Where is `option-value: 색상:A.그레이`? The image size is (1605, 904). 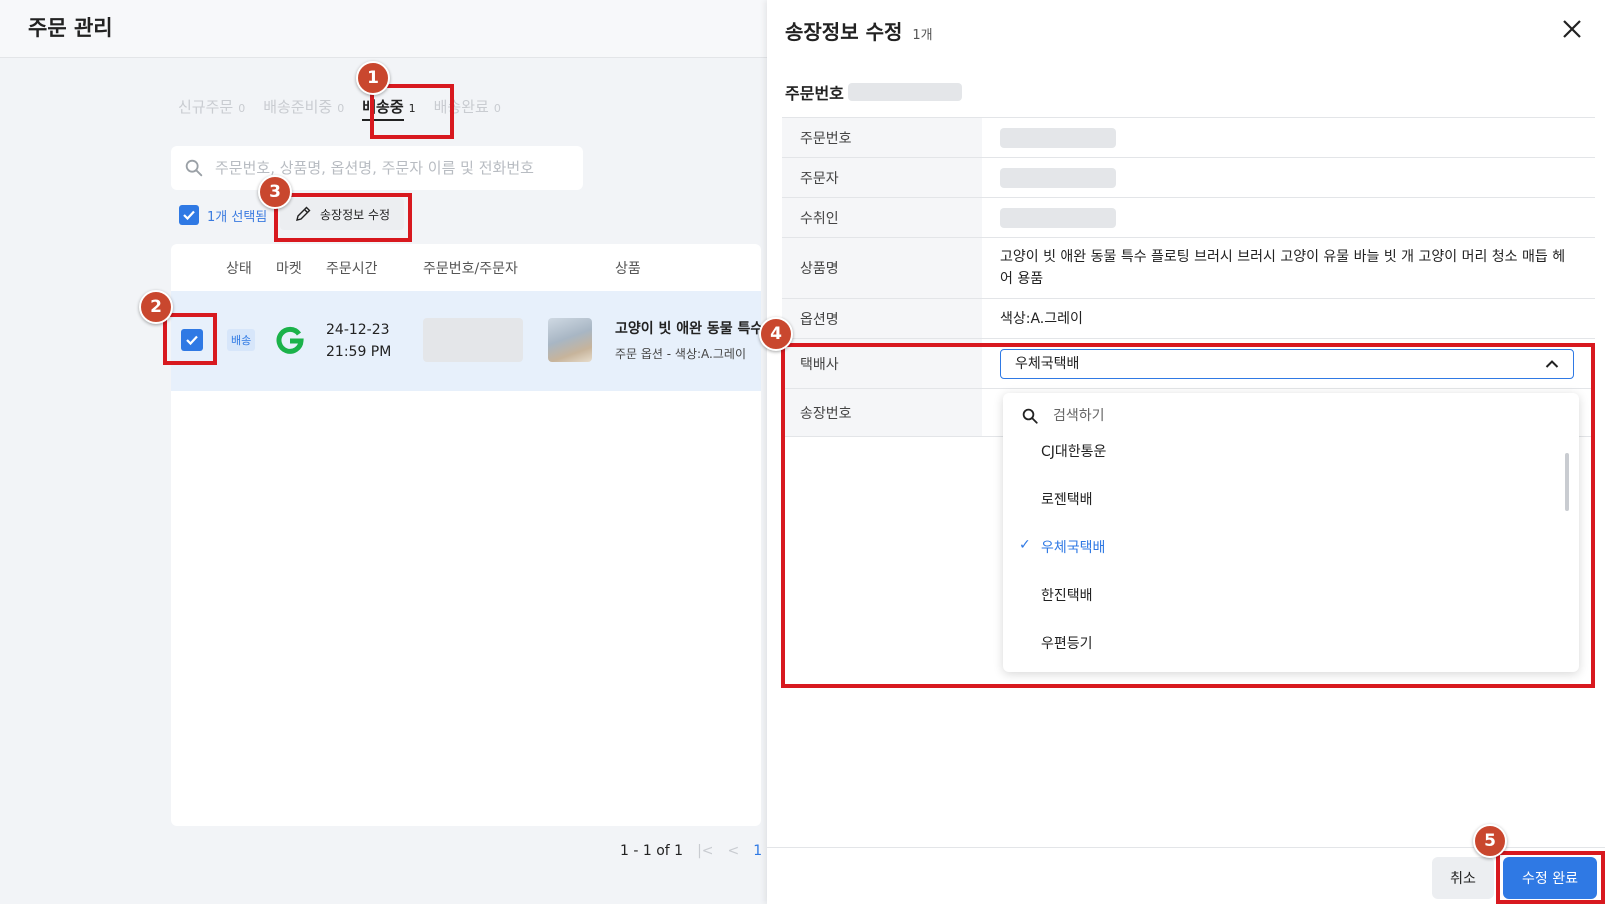 option-value: 색상:A.그레이 is located at coordinates (1041, 318).